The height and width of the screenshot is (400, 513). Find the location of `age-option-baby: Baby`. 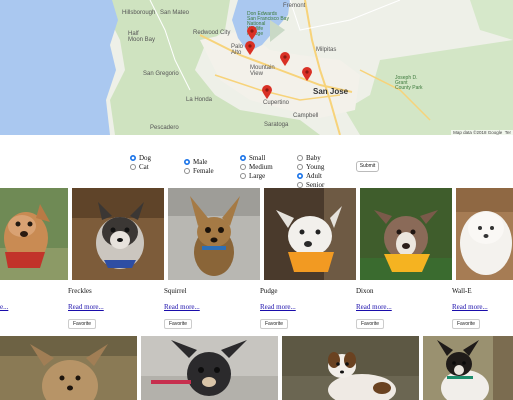

age-option-baby: Baby is located at coordinates (310, 157).